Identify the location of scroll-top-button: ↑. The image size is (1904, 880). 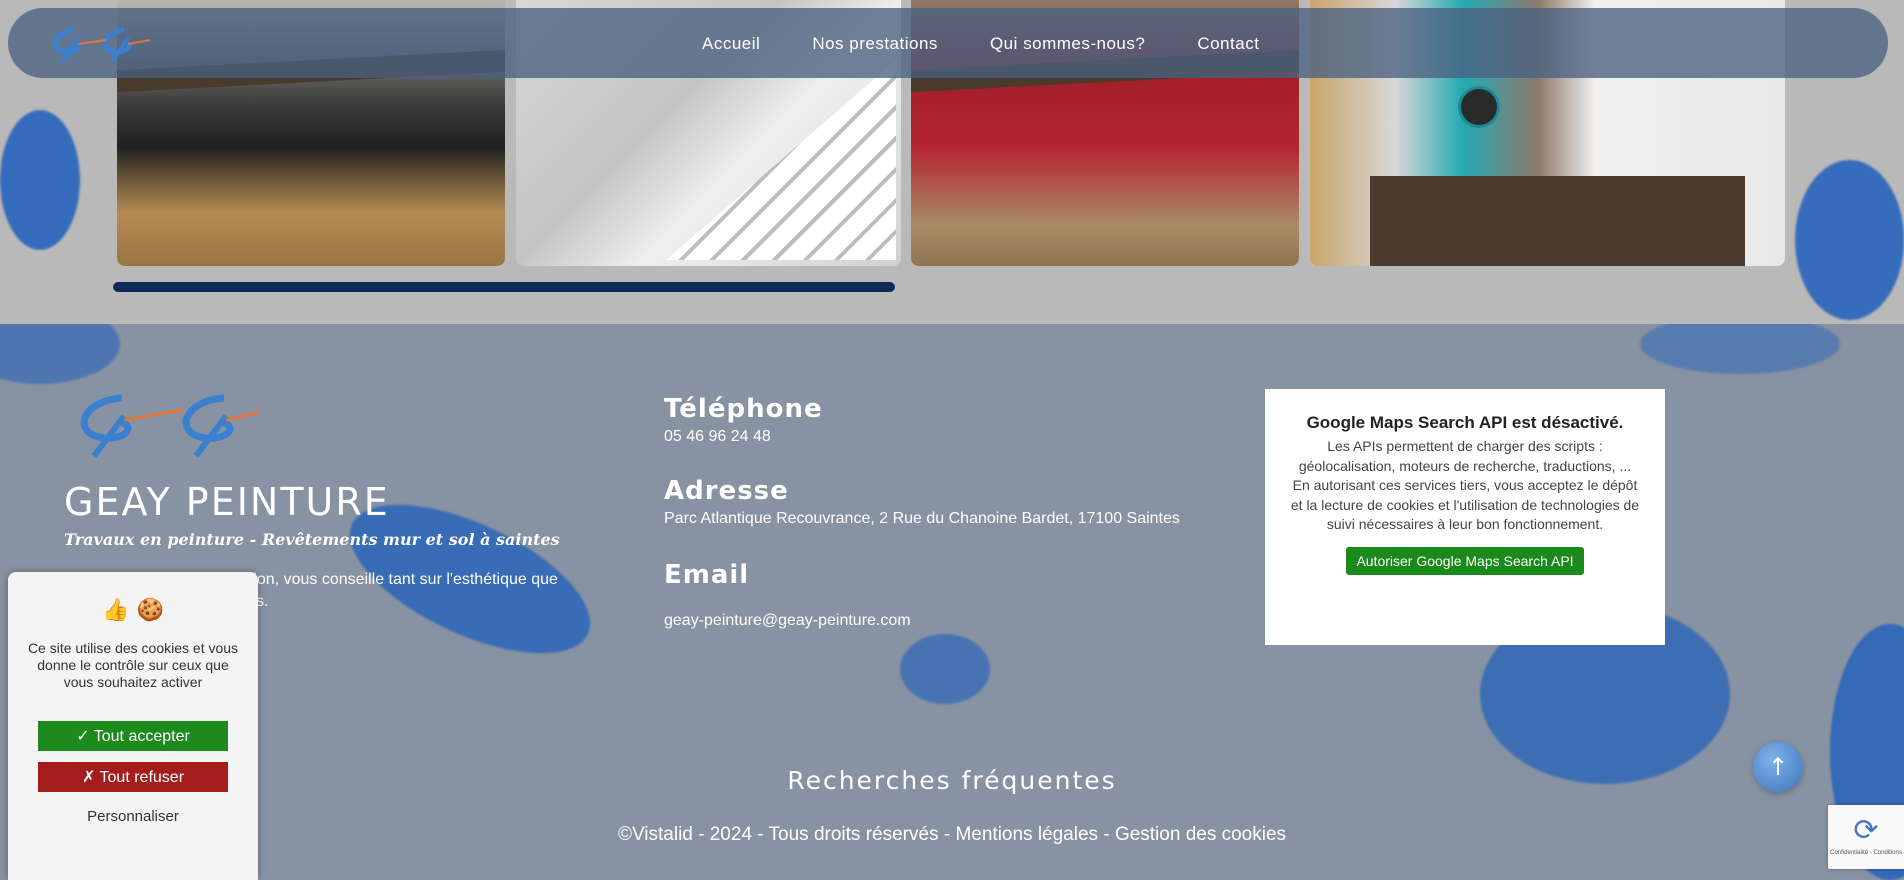
(1778, 767).